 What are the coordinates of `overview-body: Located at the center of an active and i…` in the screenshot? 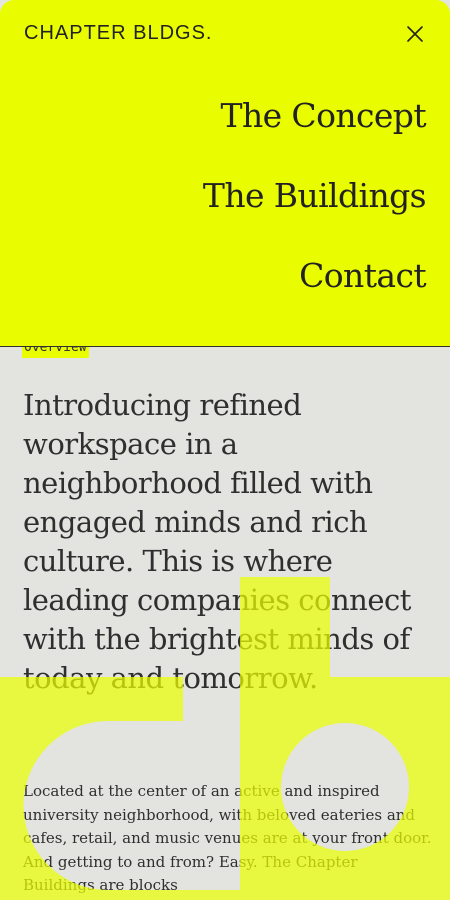 It's located at (227, 838).